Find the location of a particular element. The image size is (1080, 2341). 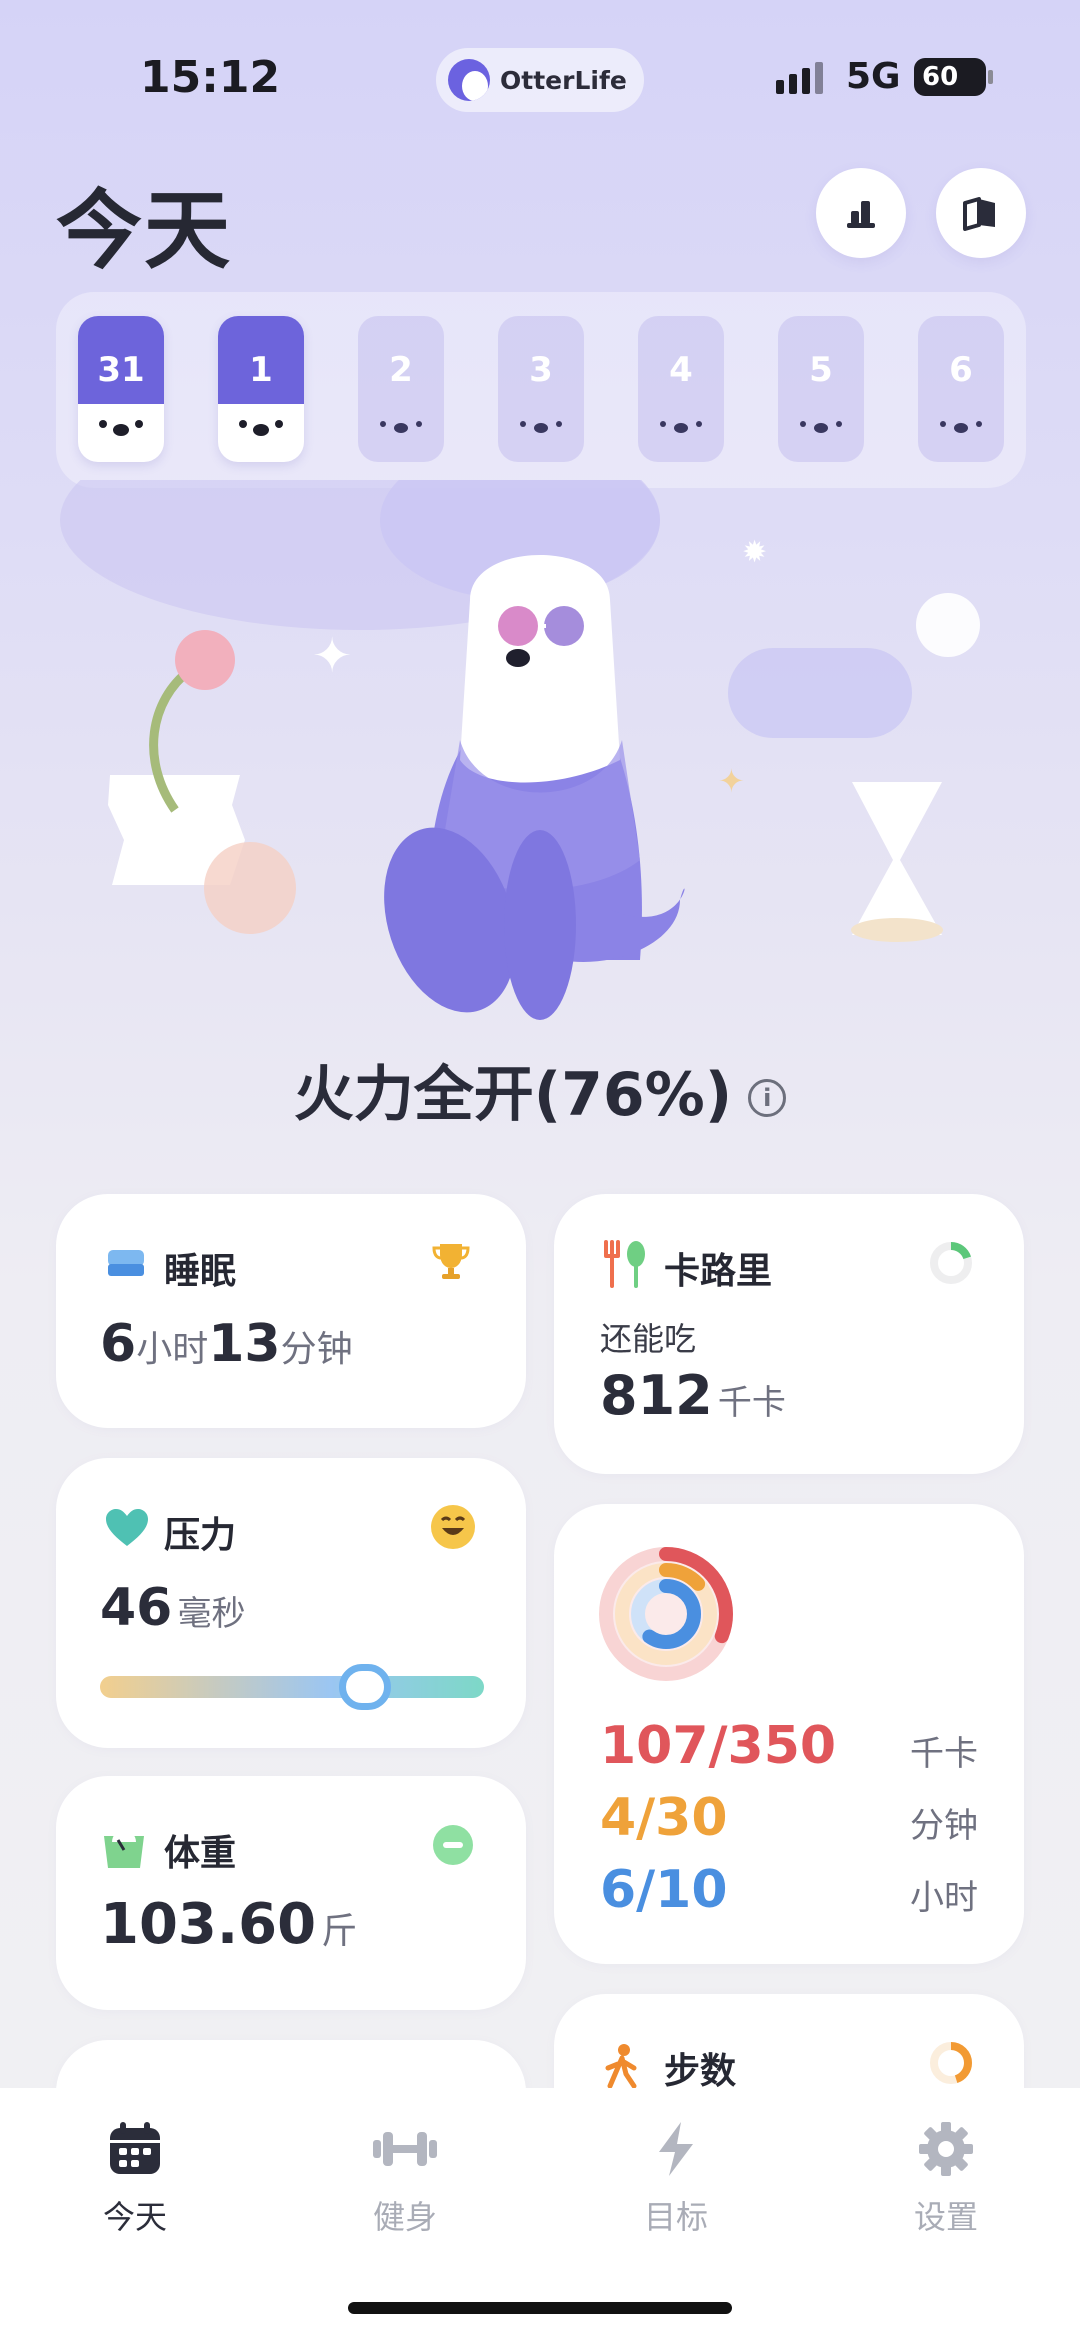

calories-sub-label: 还能吃 is located at coordinates (648, 1339).